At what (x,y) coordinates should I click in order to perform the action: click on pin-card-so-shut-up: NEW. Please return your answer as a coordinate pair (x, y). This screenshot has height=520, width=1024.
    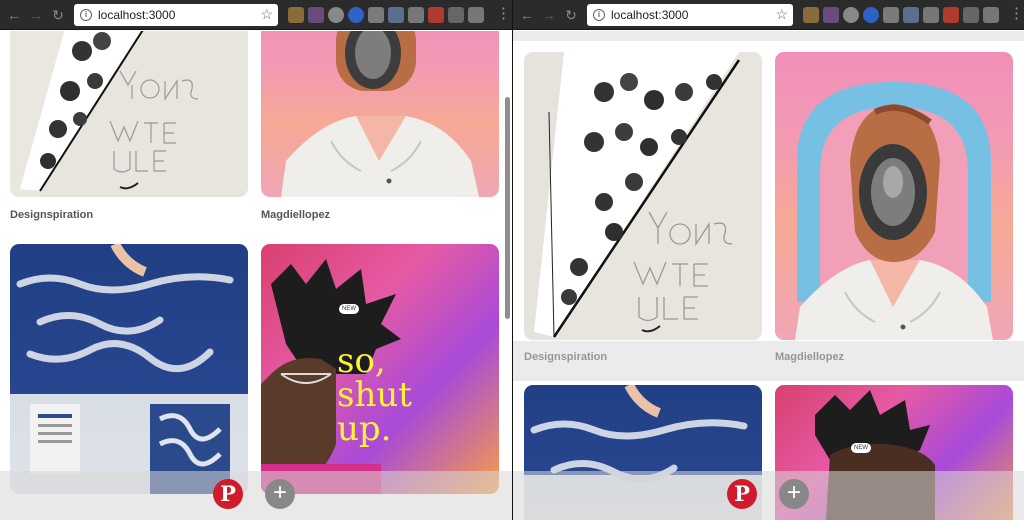
    Looking at the image, I should click on (894, 452).